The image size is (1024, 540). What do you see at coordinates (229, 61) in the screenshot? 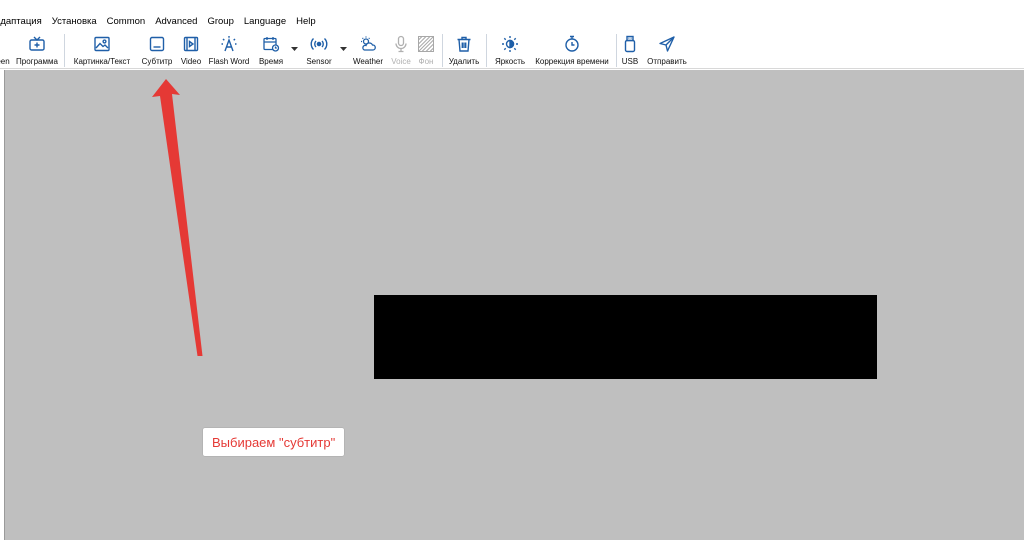
I see `flash-word-label: Flash Word` at bounding box center [229, 61].